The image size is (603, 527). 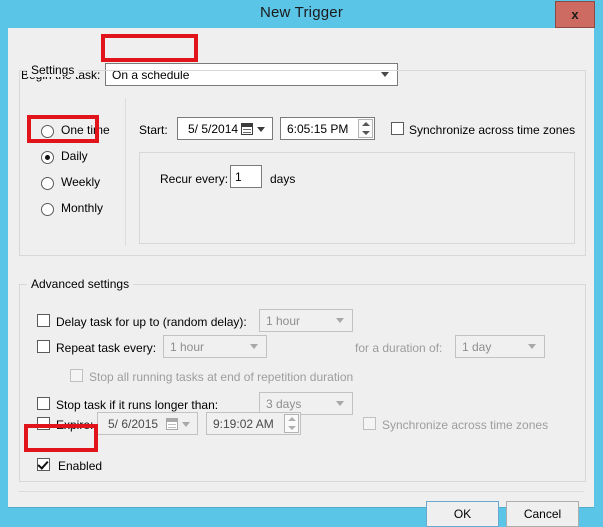 What do you see at coordinates (53, 70) in the screenshot?
I see `settings-group-title: Settings` at bounding box center [53, 70].